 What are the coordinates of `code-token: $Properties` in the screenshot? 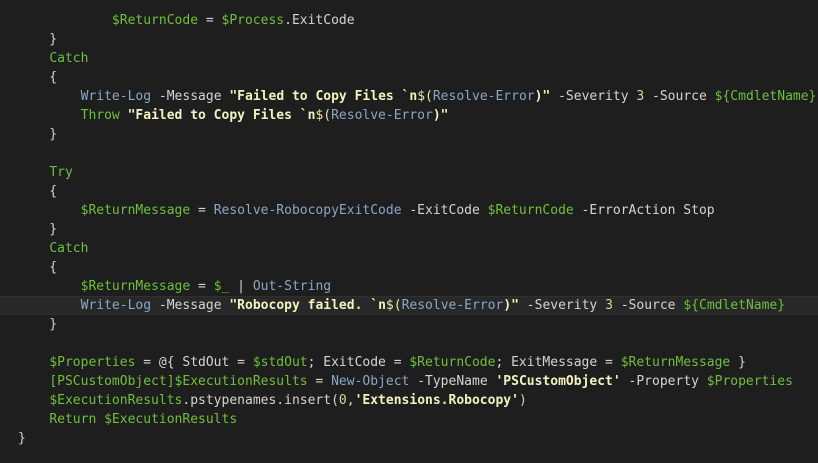 It's located at (92, 362).